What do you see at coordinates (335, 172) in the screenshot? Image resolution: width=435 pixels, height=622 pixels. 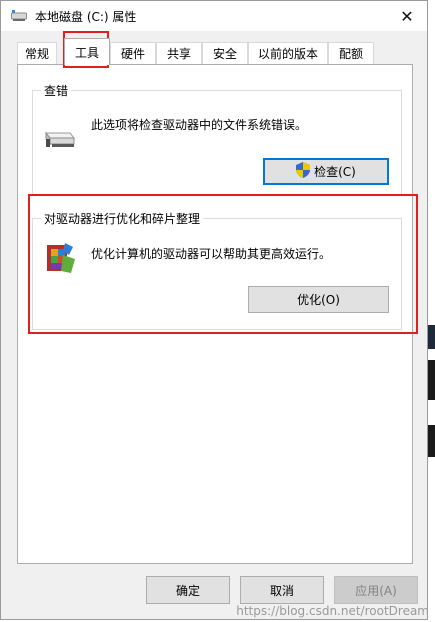 I see `check-button-label: 检查(C)` at bounding box center [335, 172].